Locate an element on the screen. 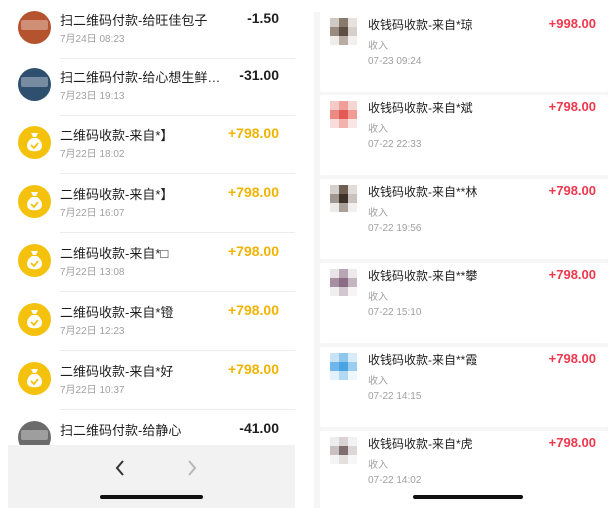 This screenshot has height=508, width=614. transaction-row: 二维码收款-来自*】 7月22日 18:02 +798.00 is located at coordinates (151, 144).